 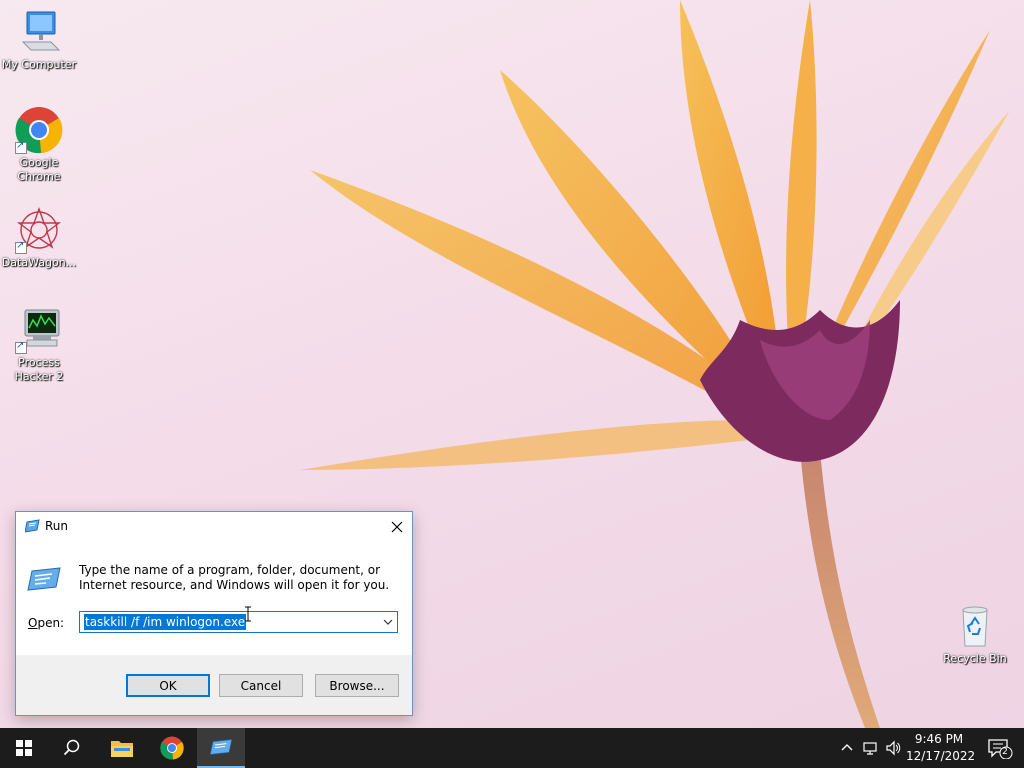 What do you see at coordinates (44, 579) in the screenshot?
I see `run-program-icon` at bounding box center [44, 579].